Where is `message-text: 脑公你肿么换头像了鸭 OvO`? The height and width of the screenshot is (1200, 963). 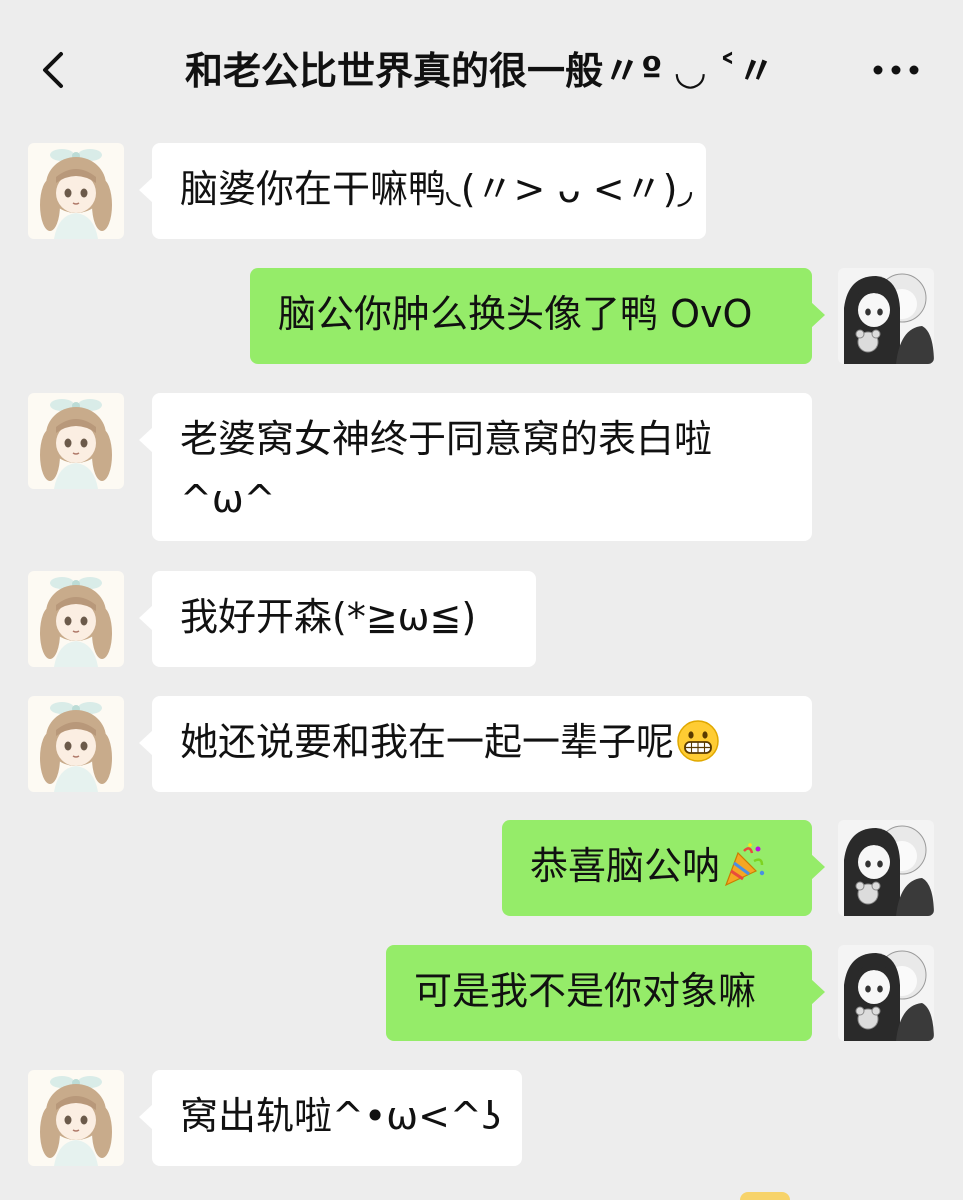 message-text: 脑公你肿么换头像了鸭 OvO is located at coordinates (515, 314).